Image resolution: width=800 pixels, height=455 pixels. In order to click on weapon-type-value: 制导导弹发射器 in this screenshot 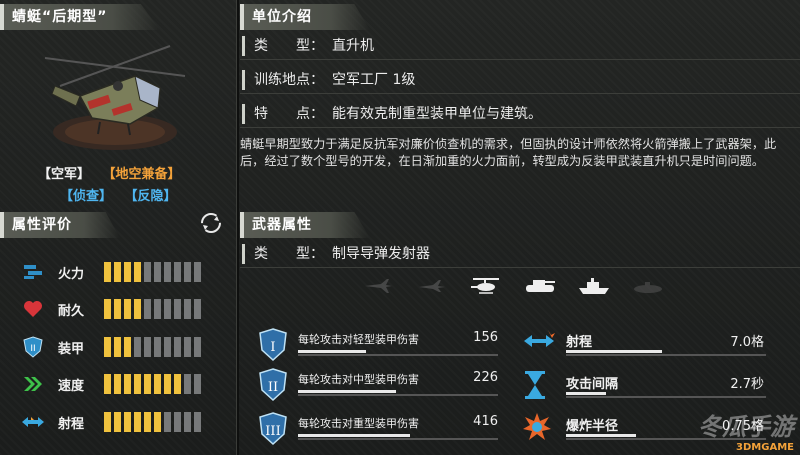, I will do `click(381, 254)`.